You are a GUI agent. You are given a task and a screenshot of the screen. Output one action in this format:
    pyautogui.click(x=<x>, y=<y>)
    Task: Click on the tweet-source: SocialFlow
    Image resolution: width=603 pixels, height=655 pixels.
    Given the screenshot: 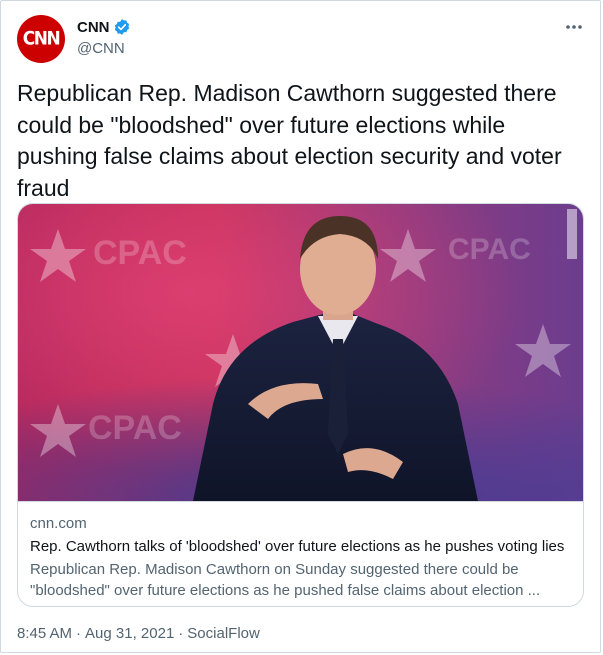 What is the action you would take?
    pyautogui.click(x=223, y=633)
    